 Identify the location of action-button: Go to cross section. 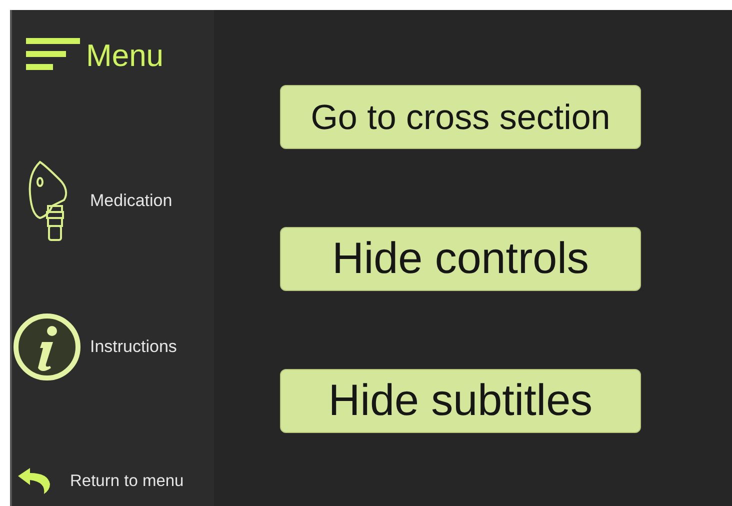
(460, 117).